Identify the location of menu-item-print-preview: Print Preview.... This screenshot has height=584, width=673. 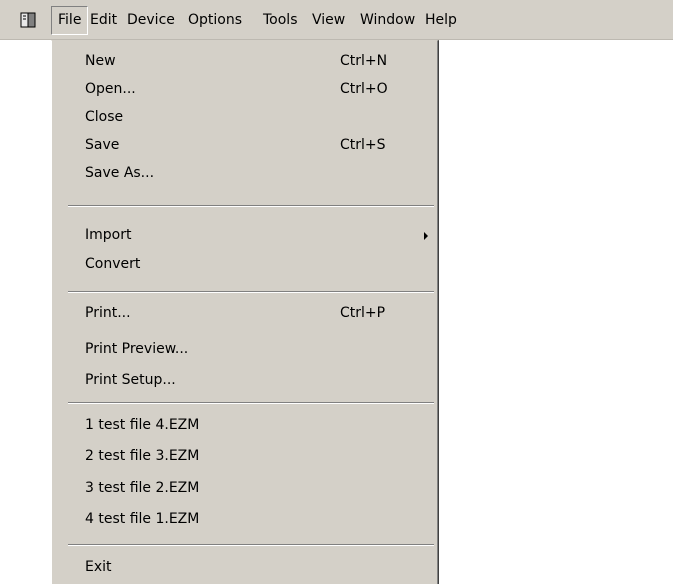
(242, 351).